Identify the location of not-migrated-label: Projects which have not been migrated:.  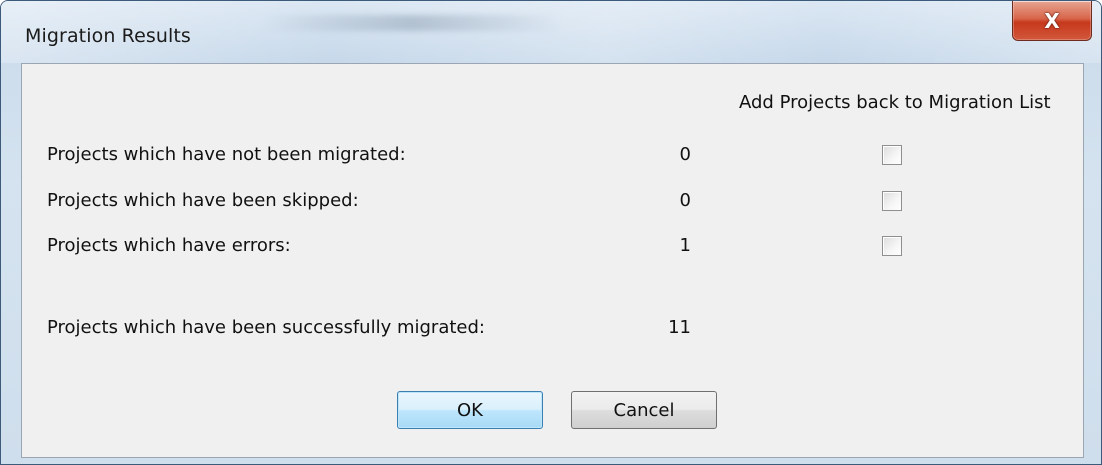
(226, 154).